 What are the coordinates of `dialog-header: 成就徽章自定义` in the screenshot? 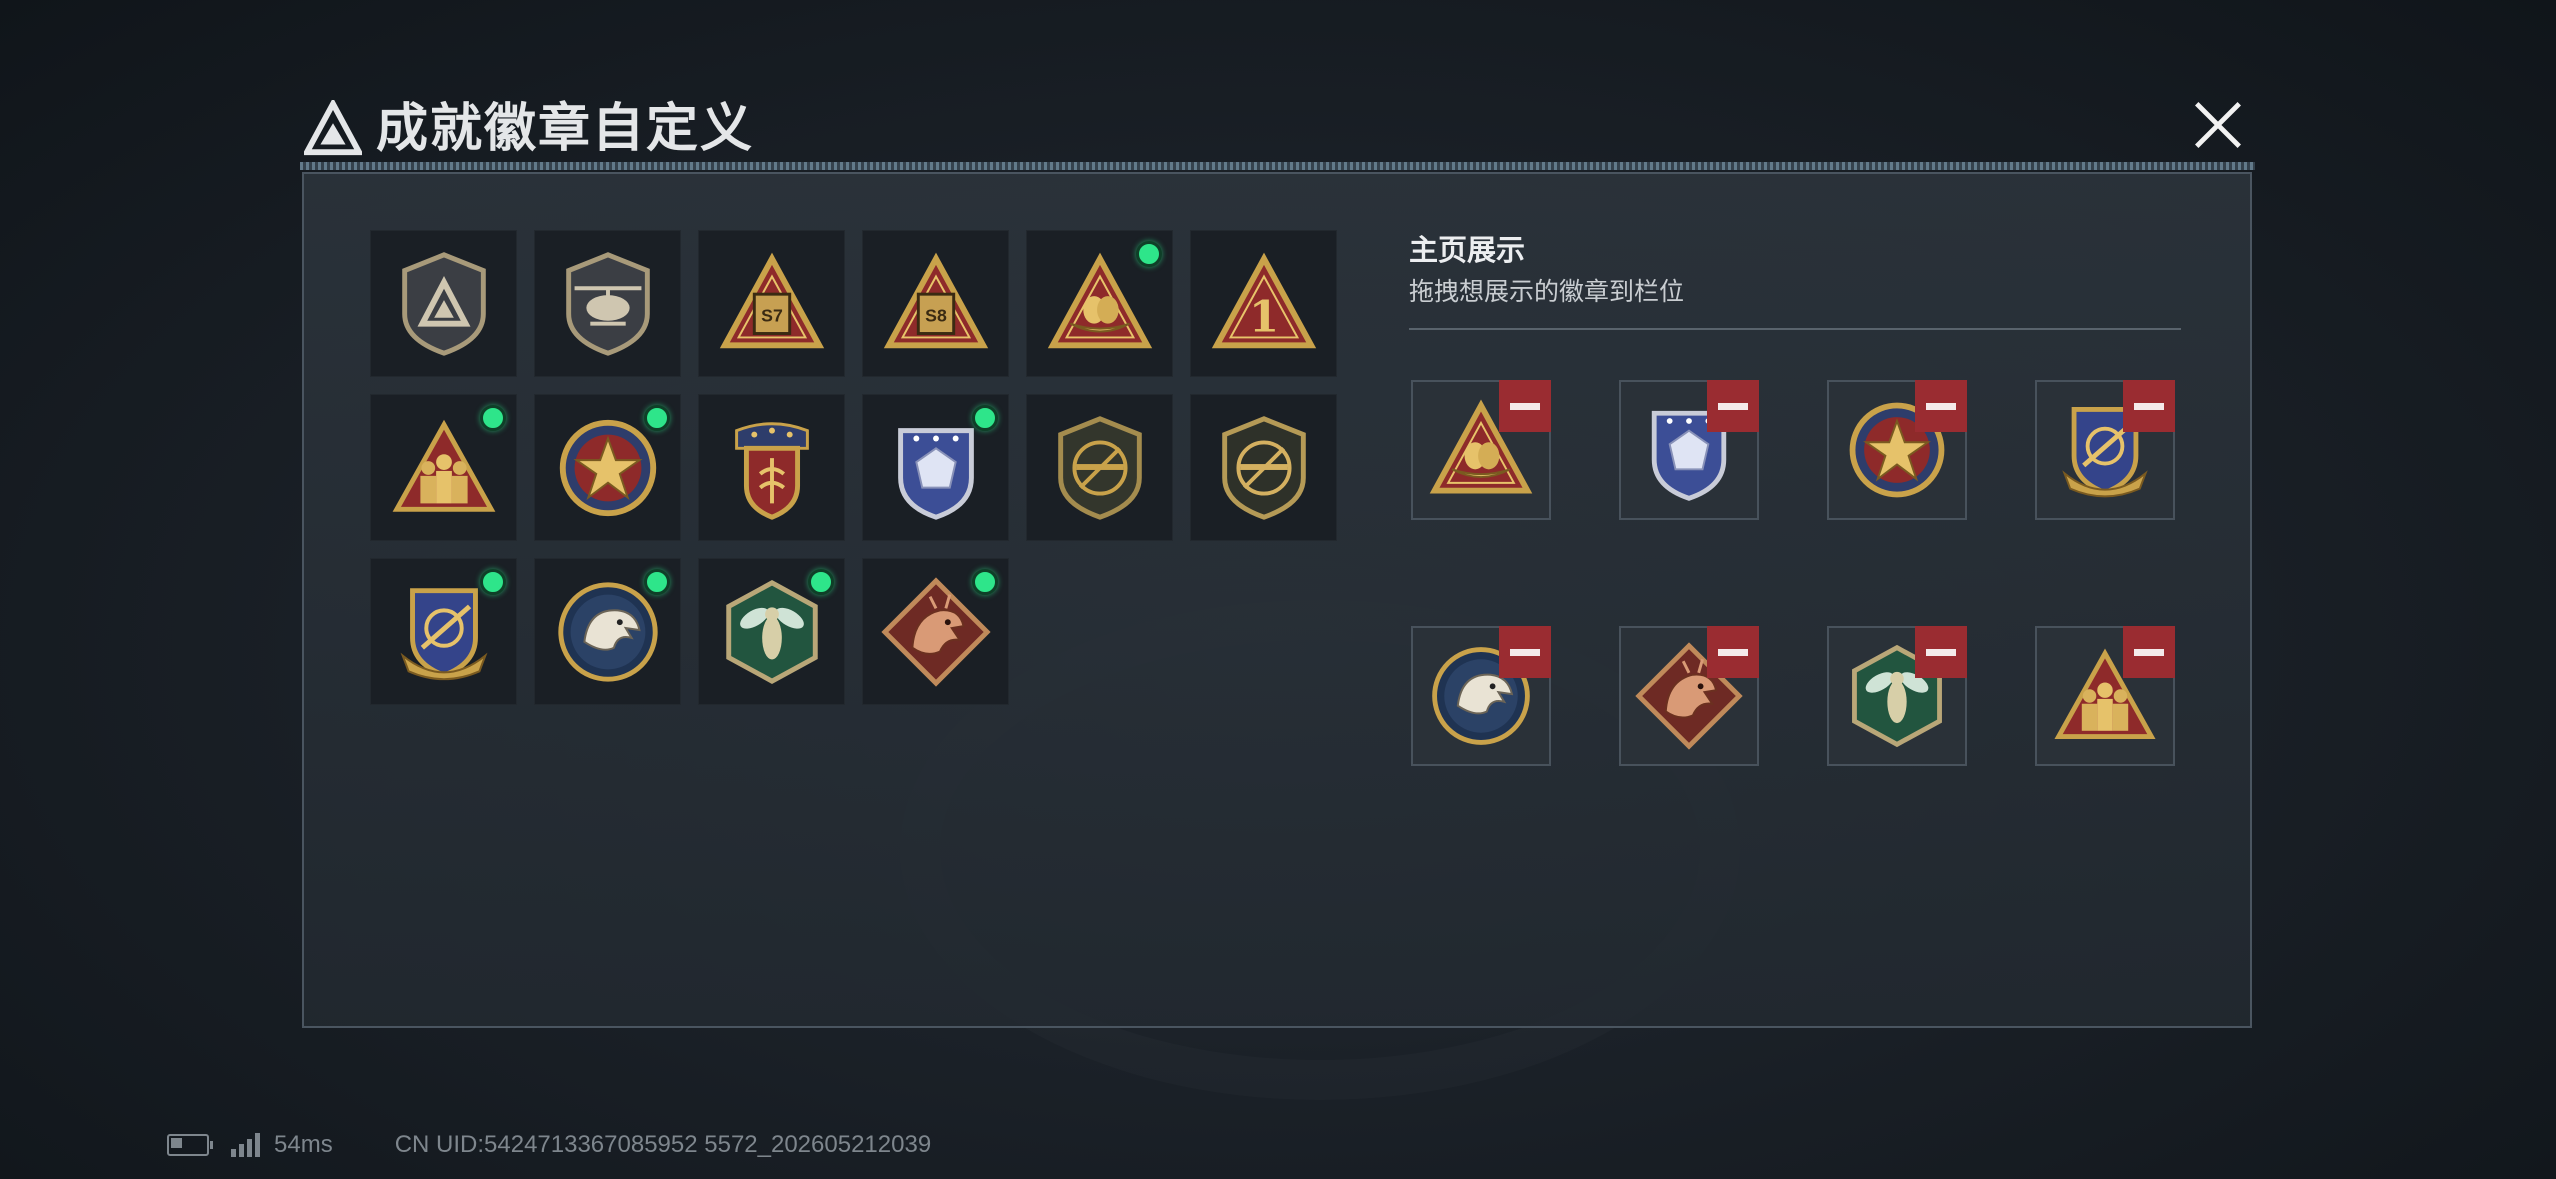 It's located at (1277, 130).